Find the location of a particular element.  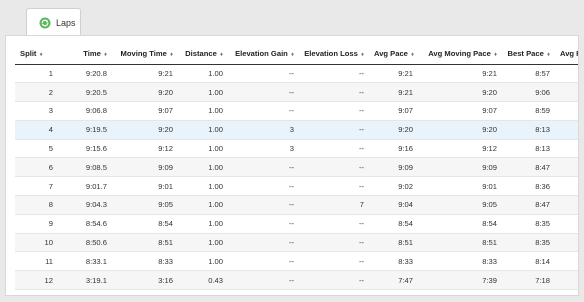

cell-avg-moving-pace: 9:09 is located at coordinates (460, 167).